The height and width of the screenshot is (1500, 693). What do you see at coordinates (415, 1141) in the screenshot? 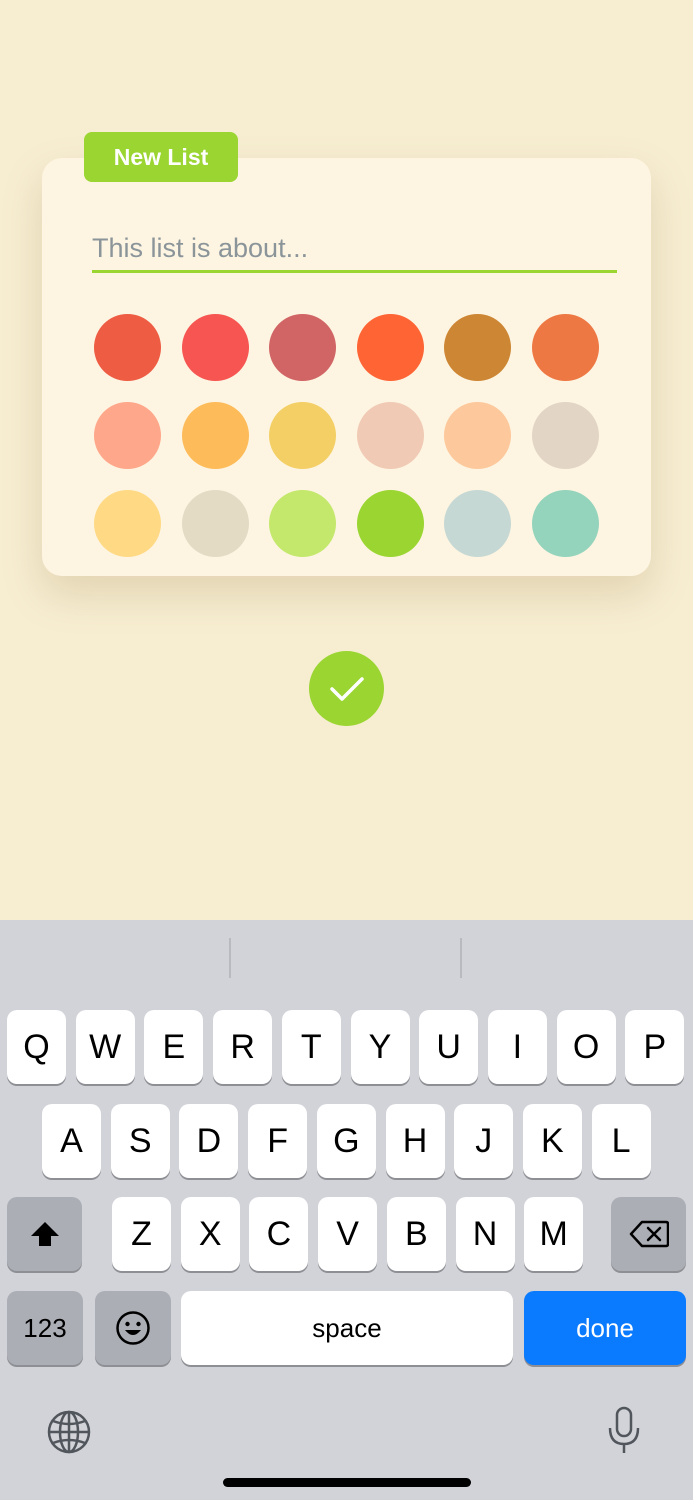
I see `key-letter: H` at bounding box center [415, 1141].